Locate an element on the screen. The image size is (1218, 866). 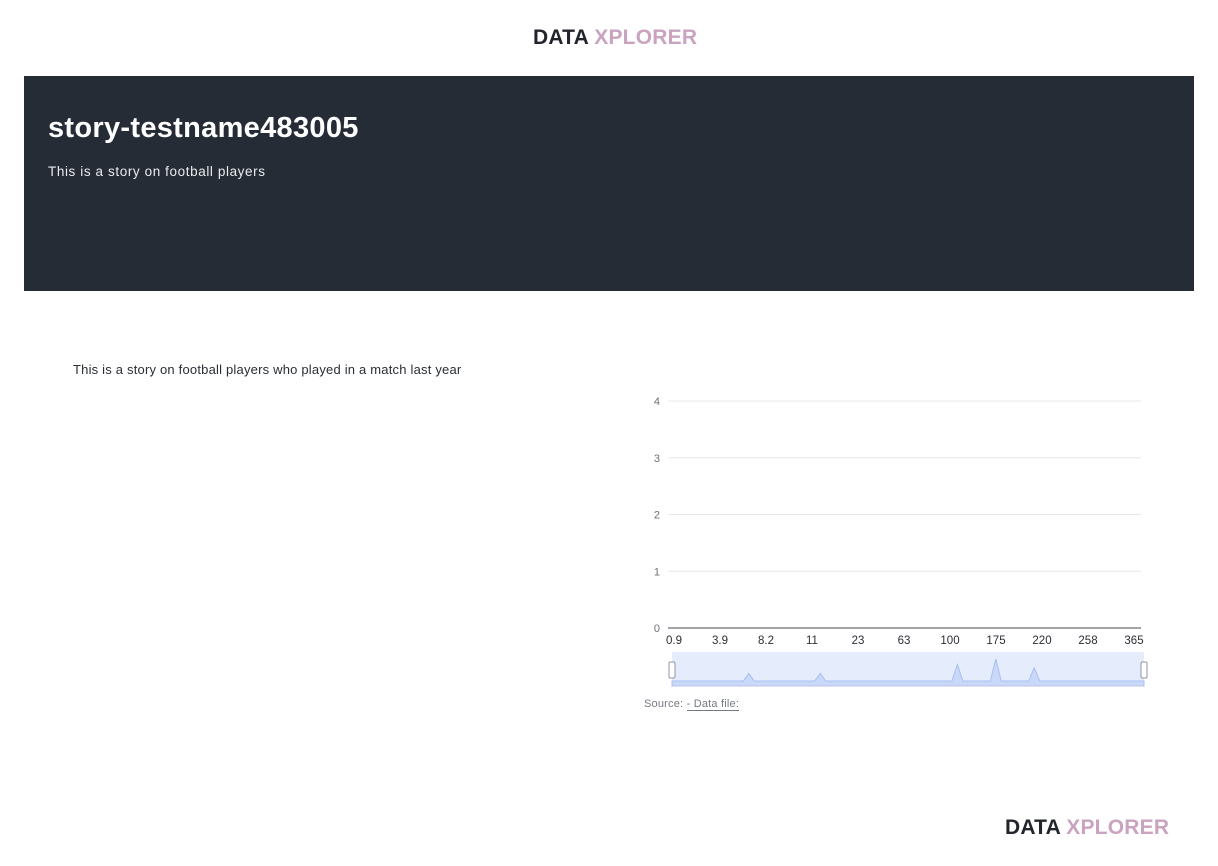
story-subtitle: This is a story on football players is located at coordinates (157, 171).